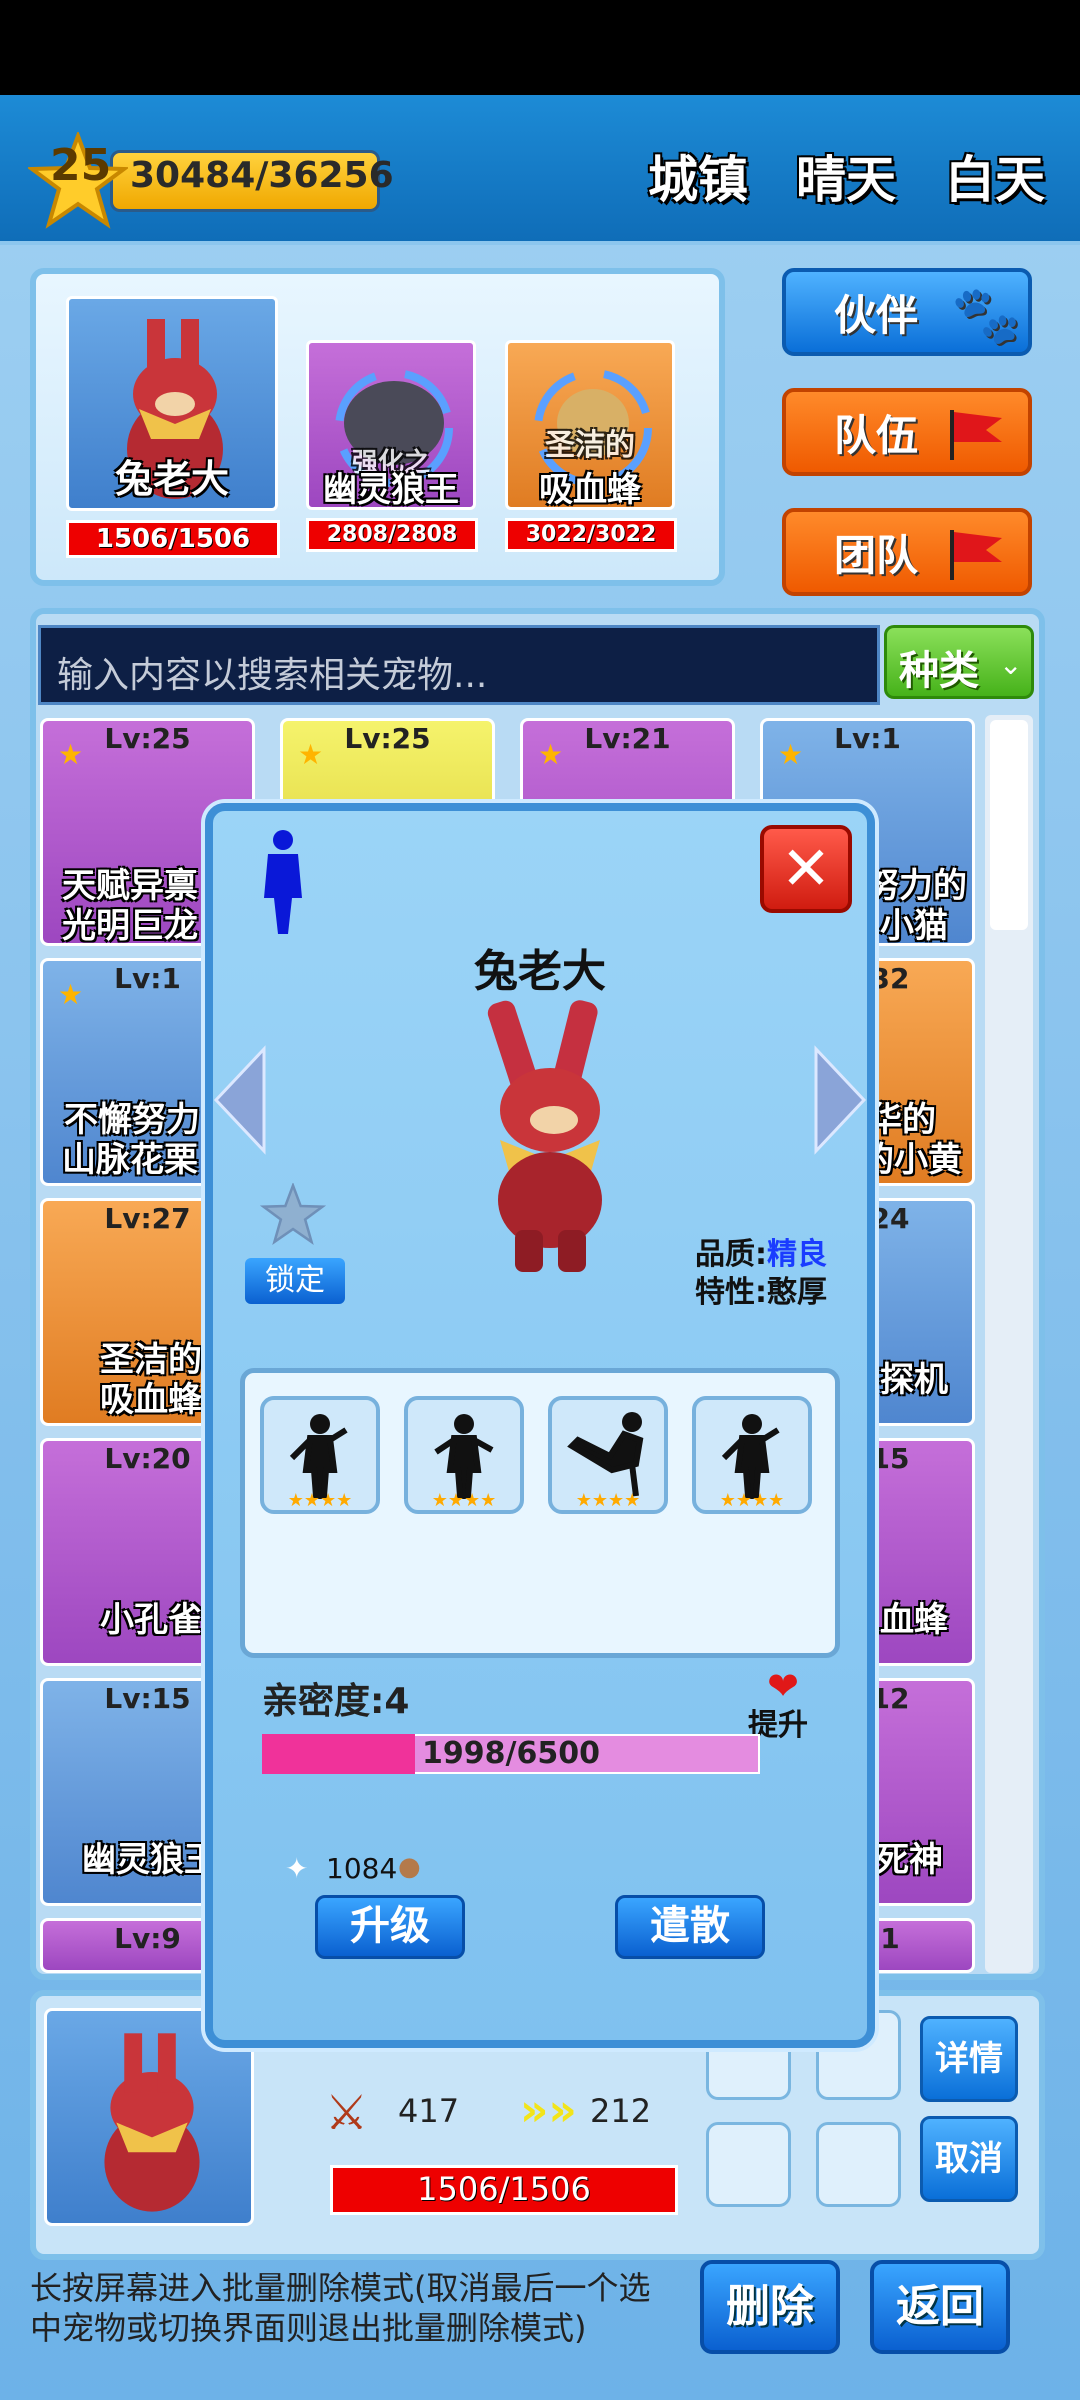  I want to click on pet-card-name: 死神, so click(909, 1860).